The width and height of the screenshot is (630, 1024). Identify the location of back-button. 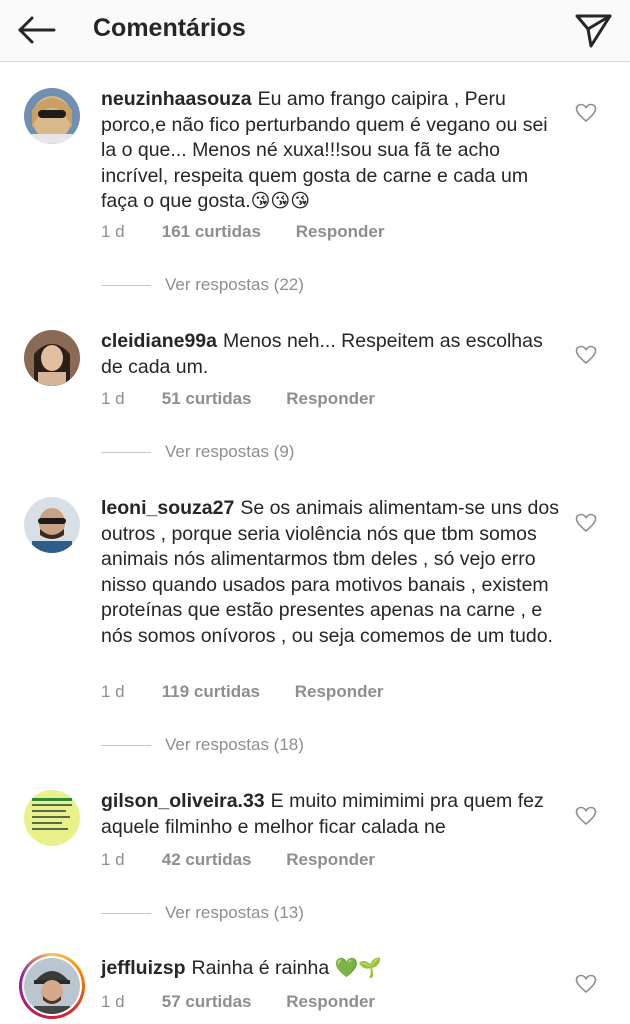
(36, 30).